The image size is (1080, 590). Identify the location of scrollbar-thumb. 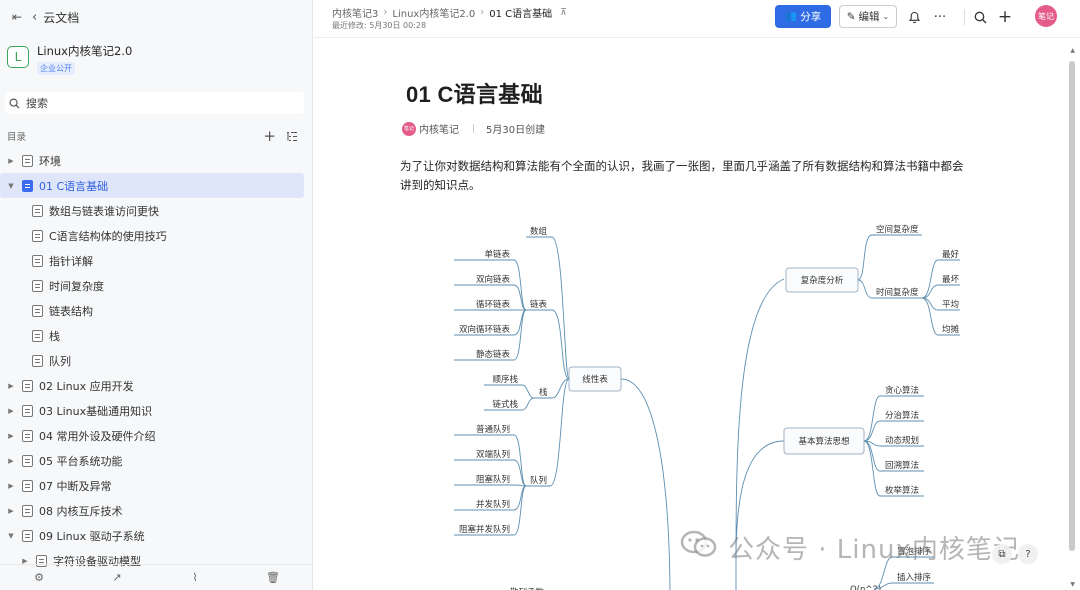
(1072, 306).